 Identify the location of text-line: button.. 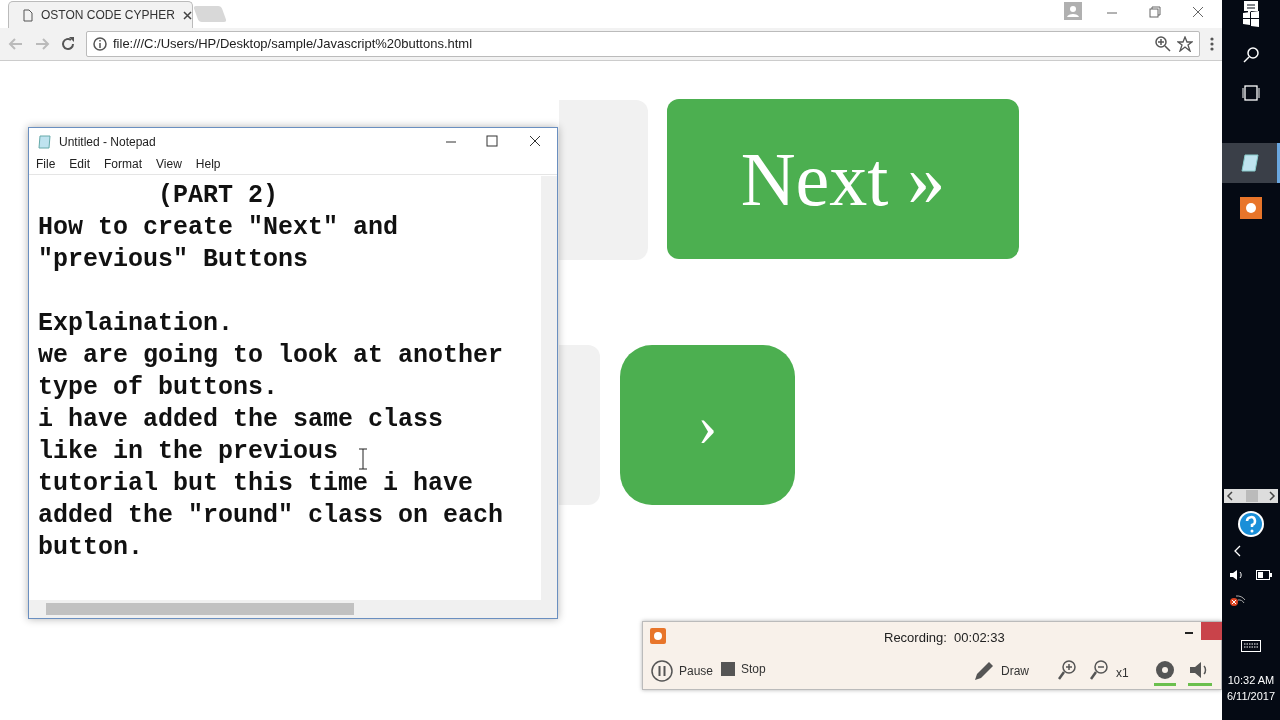
(91, 548).